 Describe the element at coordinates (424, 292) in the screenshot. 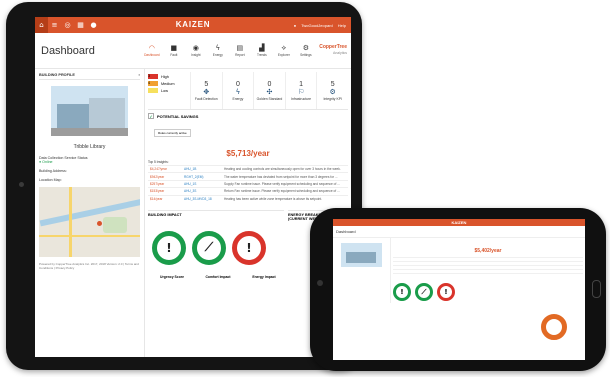

I see `phone-comfort-gauge: ⟋` at that location.